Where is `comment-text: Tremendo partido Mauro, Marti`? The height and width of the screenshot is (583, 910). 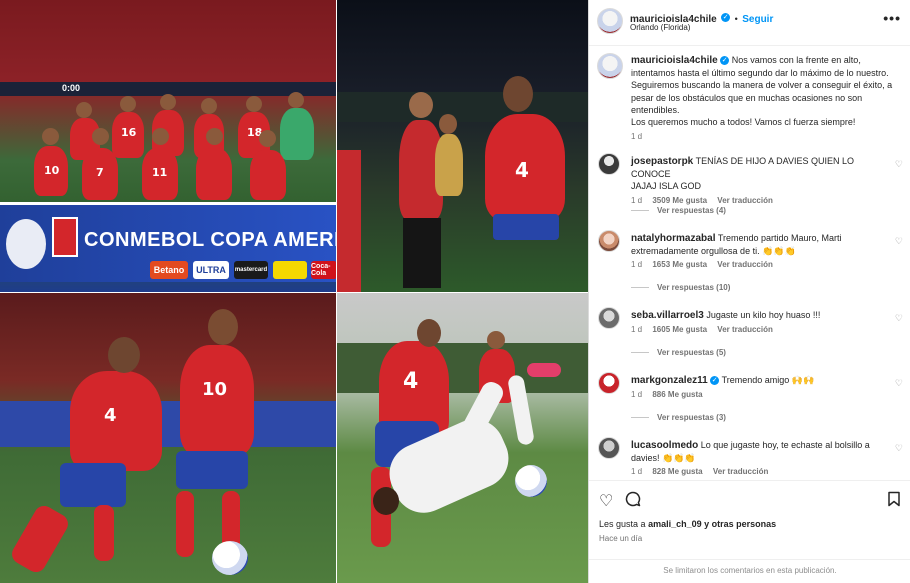 comment-text: Tremendo partido Mauro, Marti is located at coordinates (779, 238).